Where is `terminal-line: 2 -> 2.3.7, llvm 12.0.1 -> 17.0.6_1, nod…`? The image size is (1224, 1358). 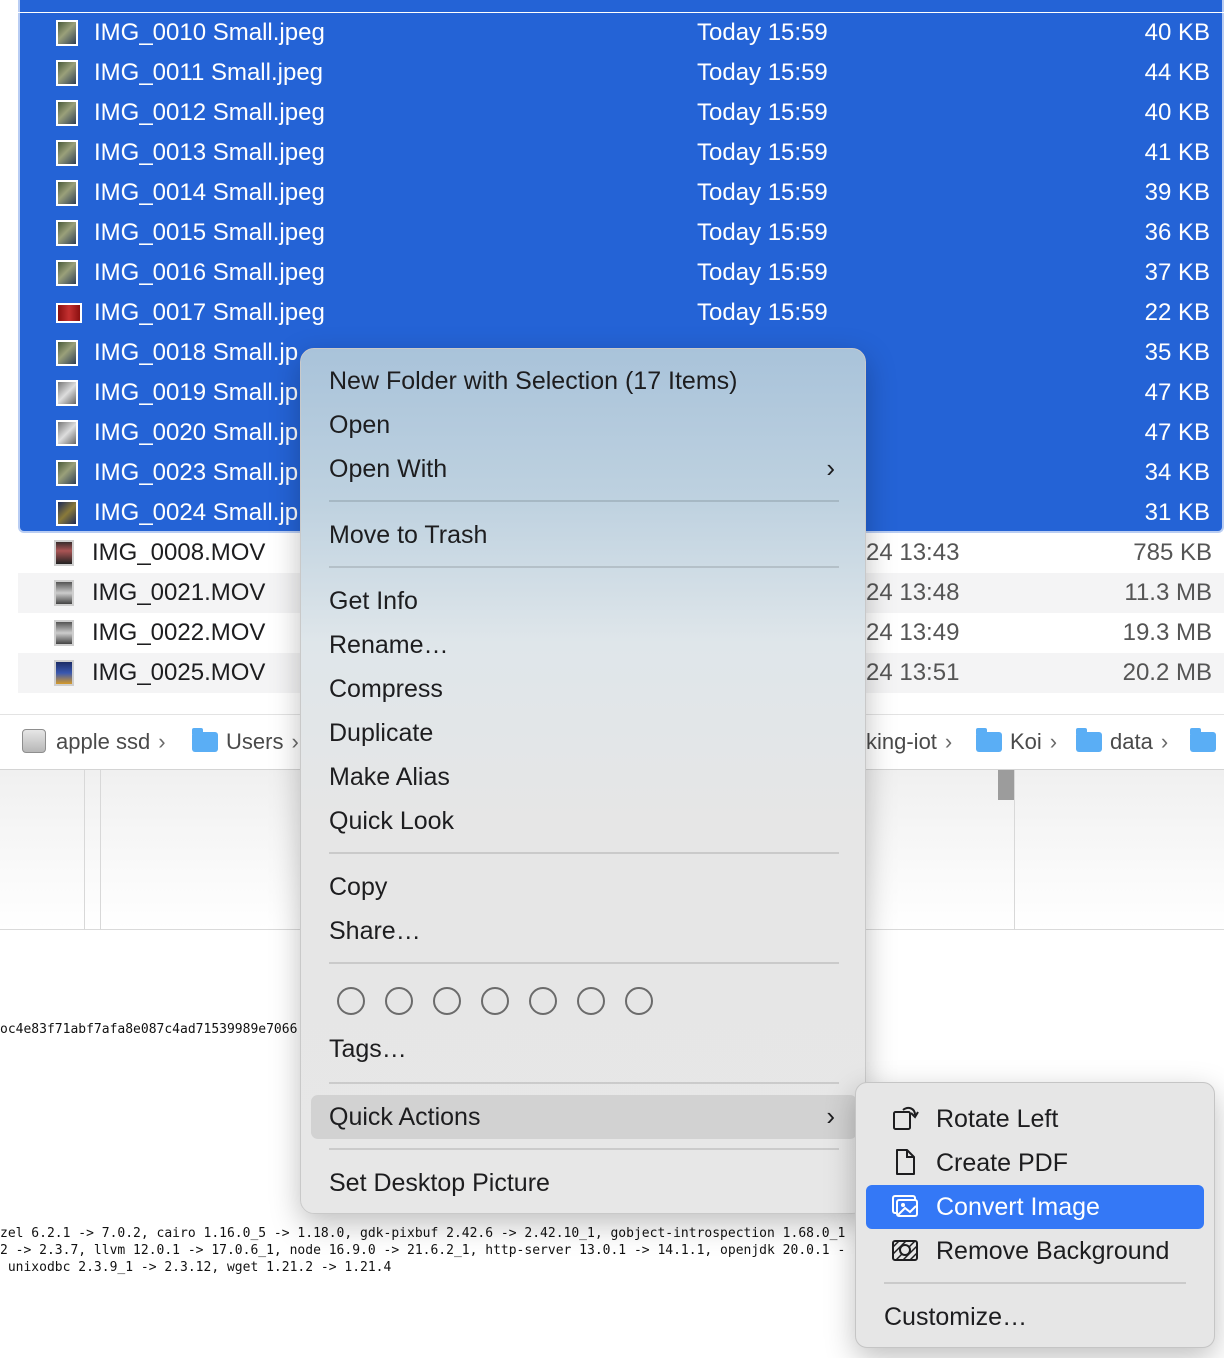 terminal-line: 2 -> 2.3.7, llvm 12.0.1 -> 17.0.6_1, nod… is located at coordinates (423, 1250).